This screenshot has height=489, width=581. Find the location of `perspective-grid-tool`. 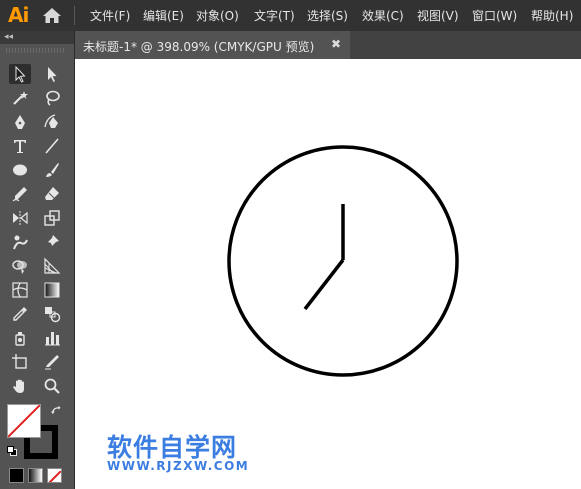

perspective-grid-tool is located at coordinates (52, 266).